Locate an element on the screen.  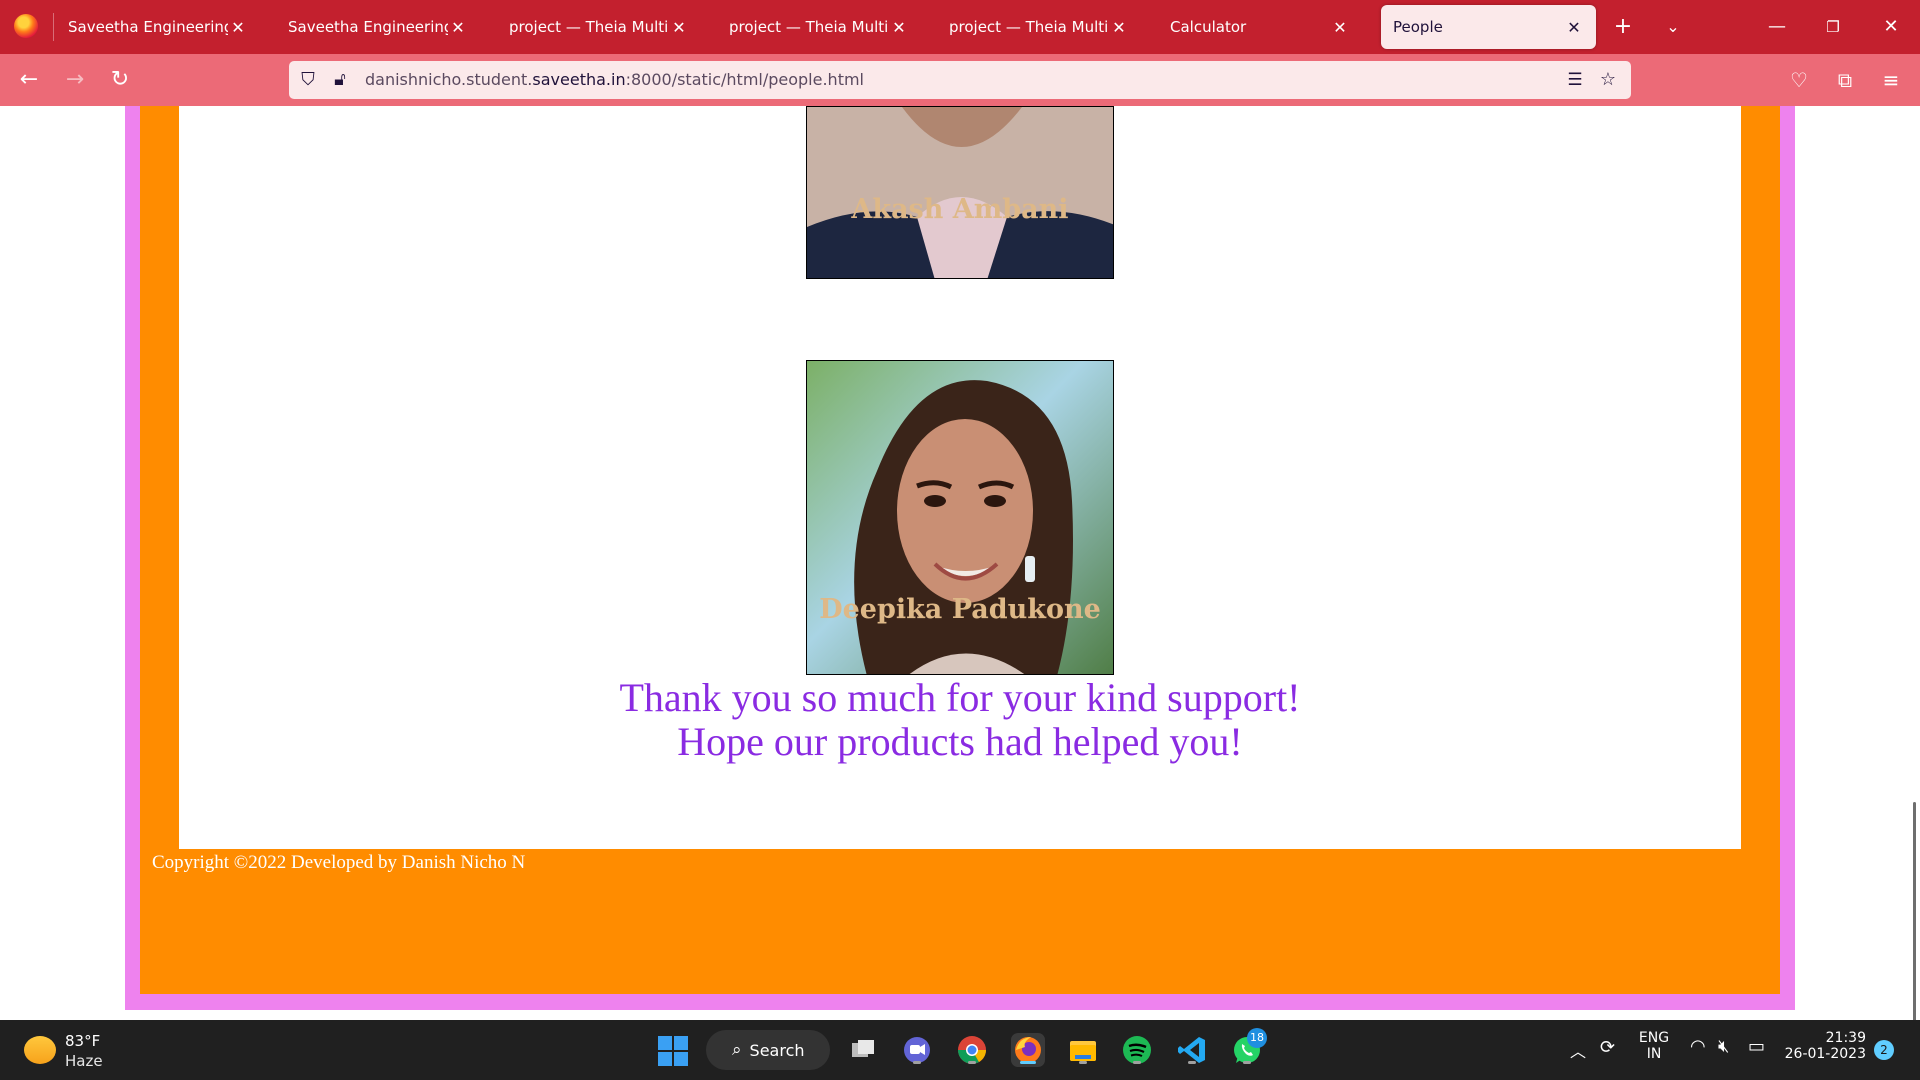
task-view-icon is located at coordinates (863, 1050).